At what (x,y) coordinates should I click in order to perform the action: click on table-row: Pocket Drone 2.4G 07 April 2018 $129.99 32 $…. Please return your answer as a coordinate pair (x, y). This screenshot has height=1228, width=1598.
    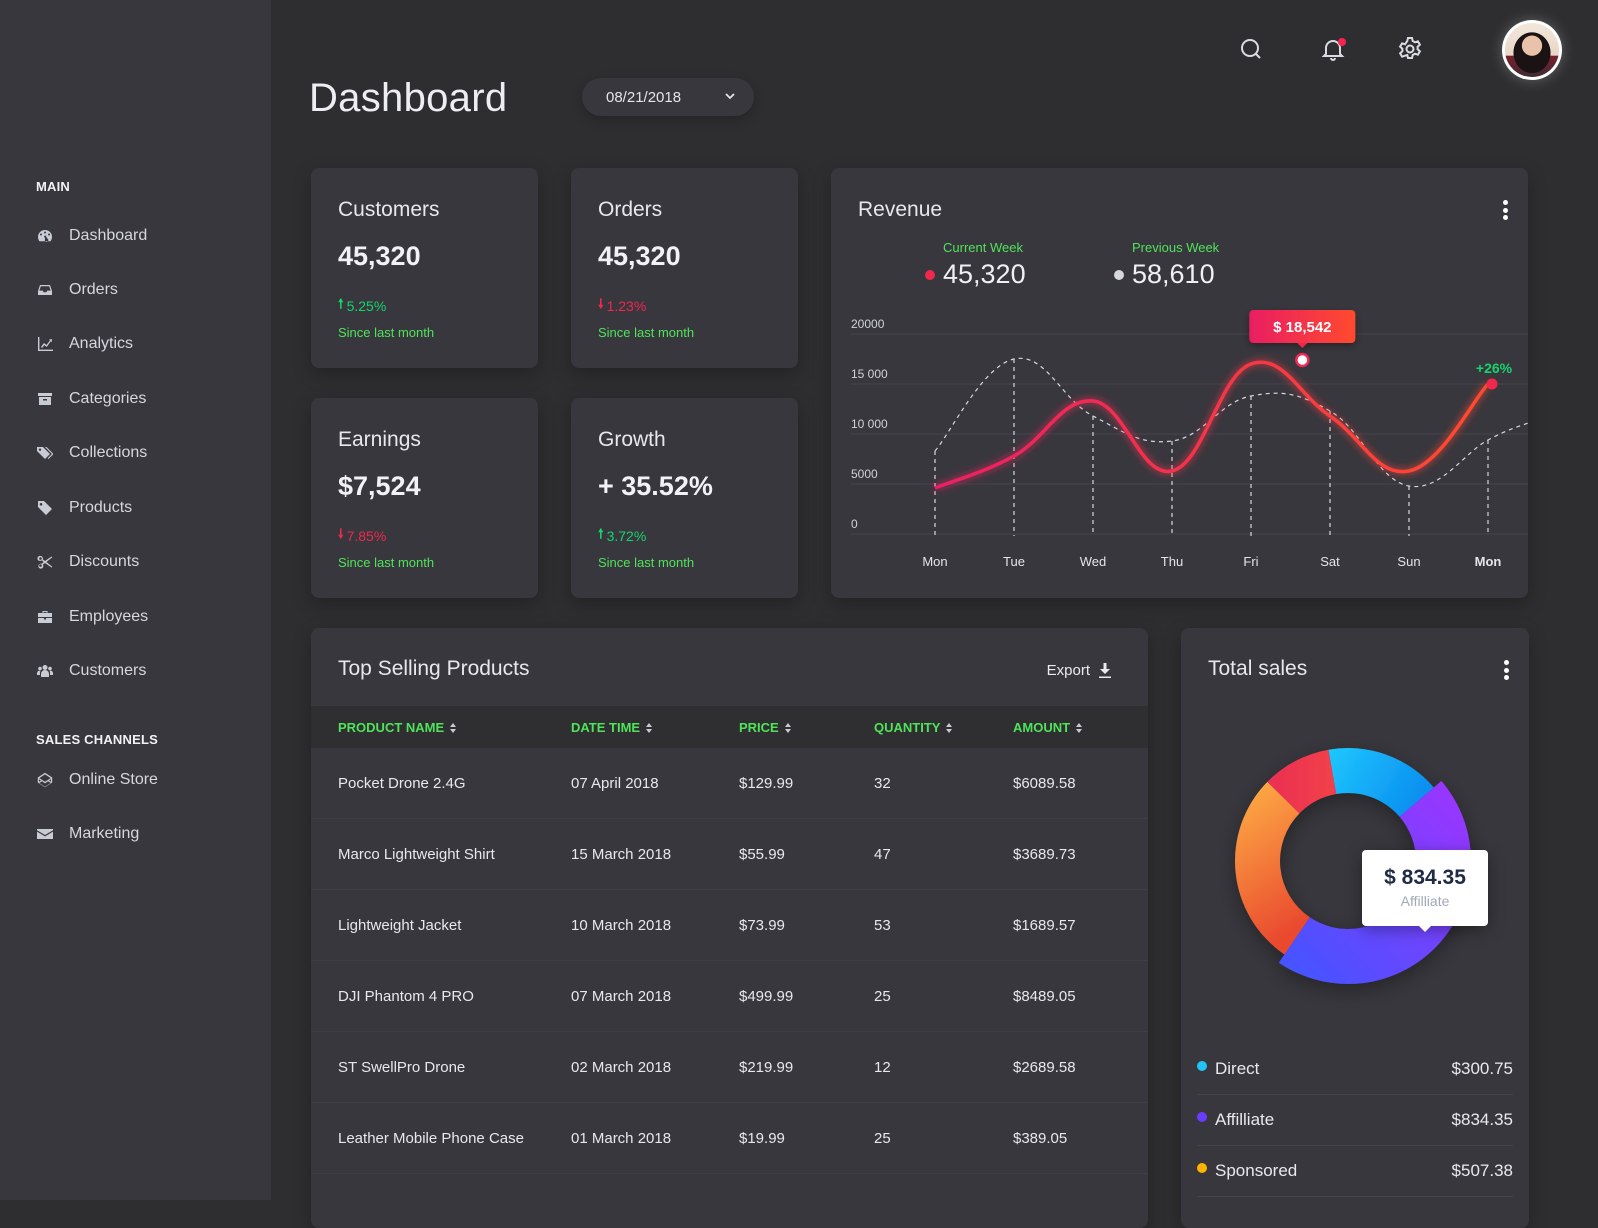
    Looking at the image, I should click on (729, 783).